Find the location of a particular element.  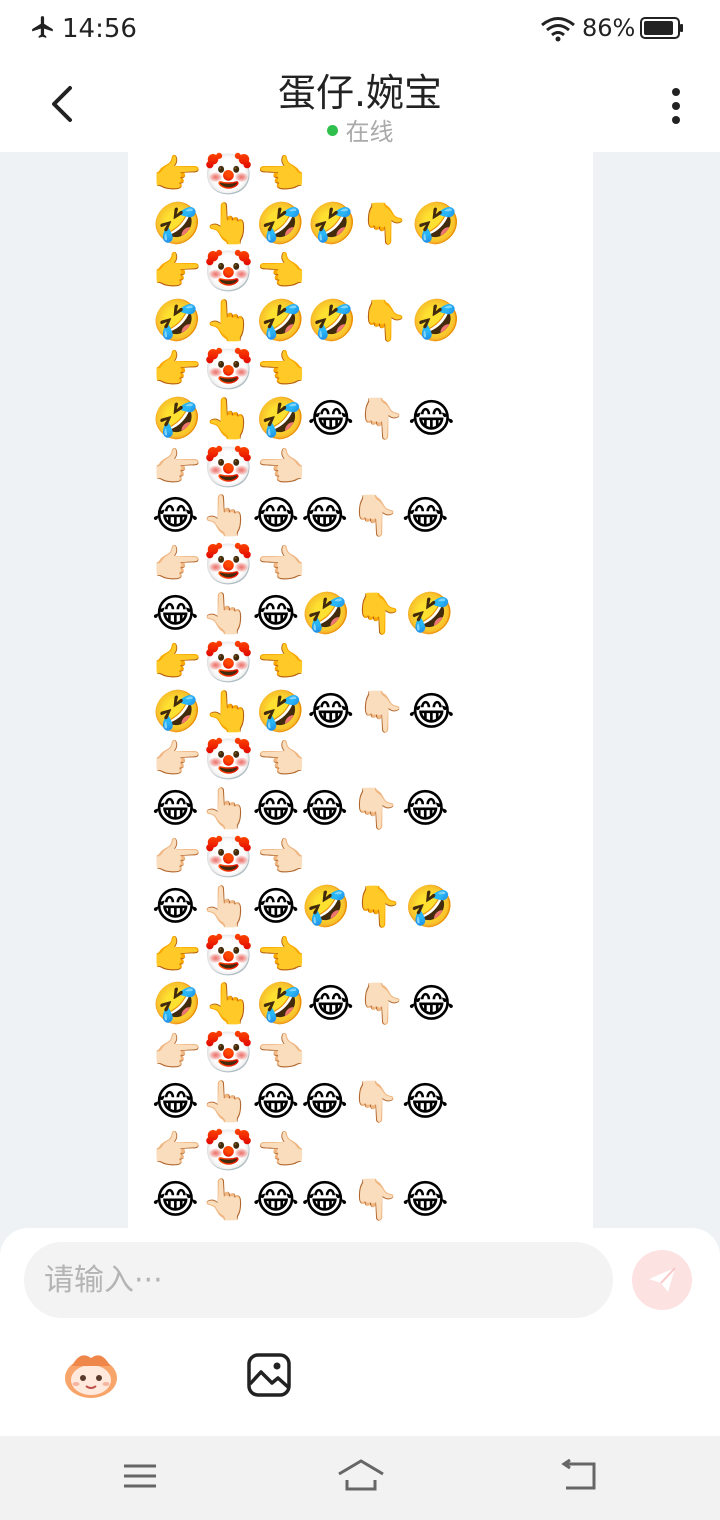

message-input is located at coordinates (318, 1280).